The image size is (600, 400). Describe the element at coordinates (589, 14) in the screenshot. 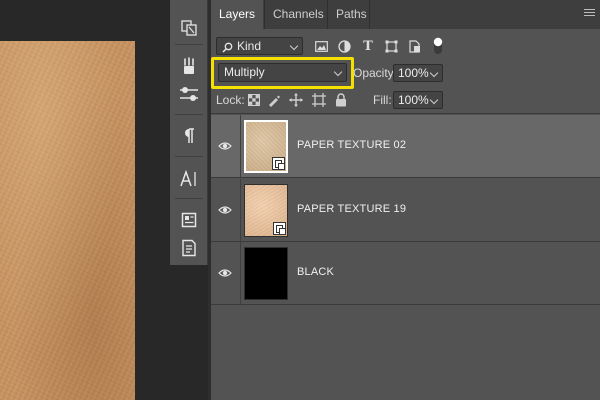

I see `panel-menu-icon` at that location.